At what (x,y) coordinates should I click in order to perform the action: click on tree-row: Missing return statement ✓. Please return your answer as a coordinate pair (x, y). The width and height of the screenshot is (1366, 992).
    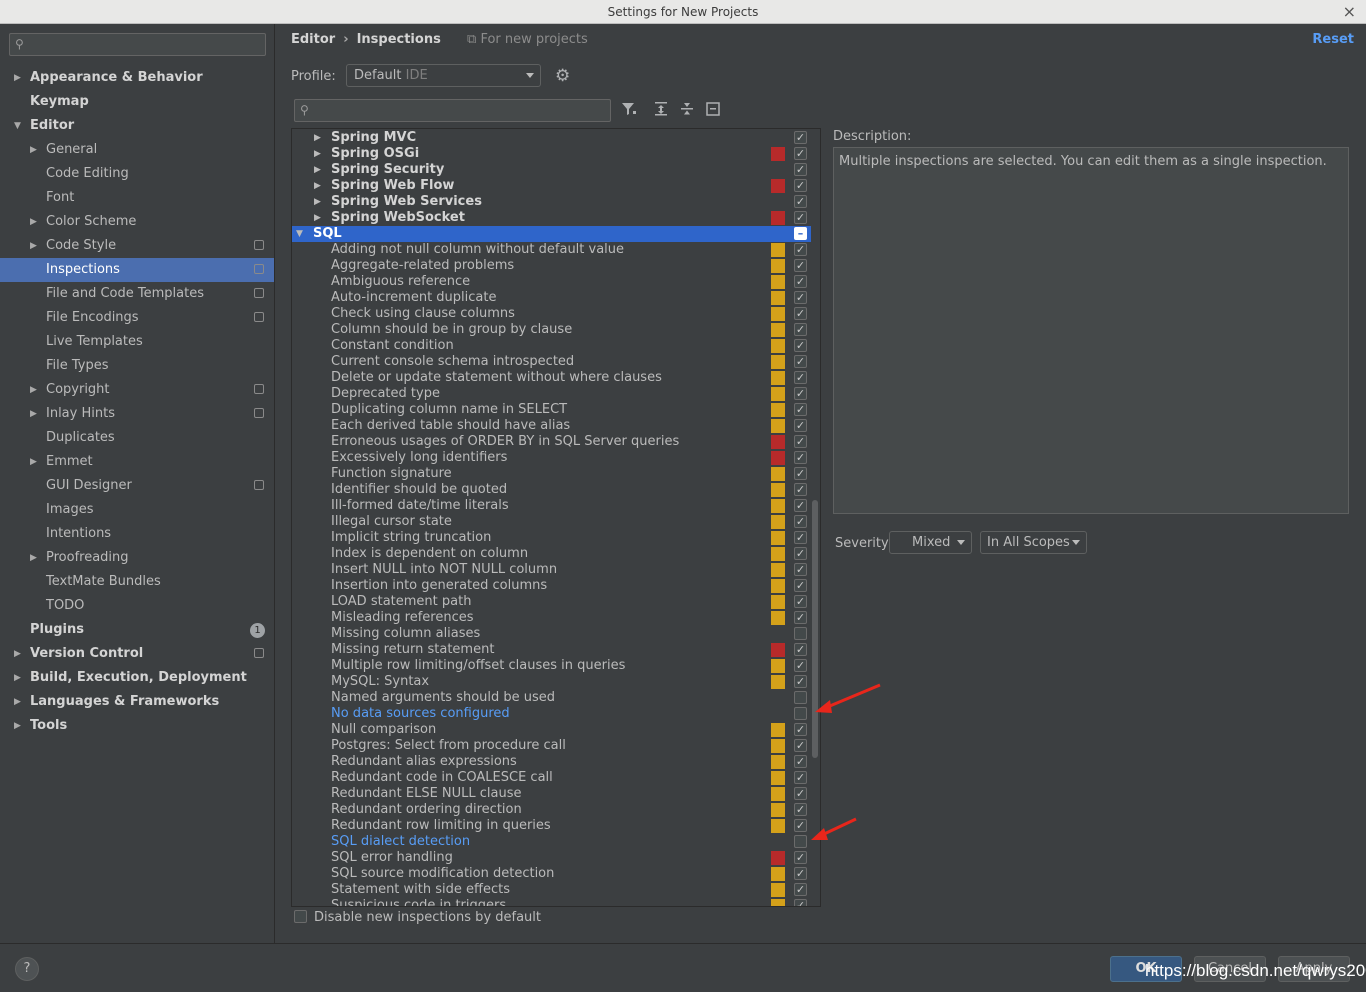
    Looking at the image, I should click on (551, 650).